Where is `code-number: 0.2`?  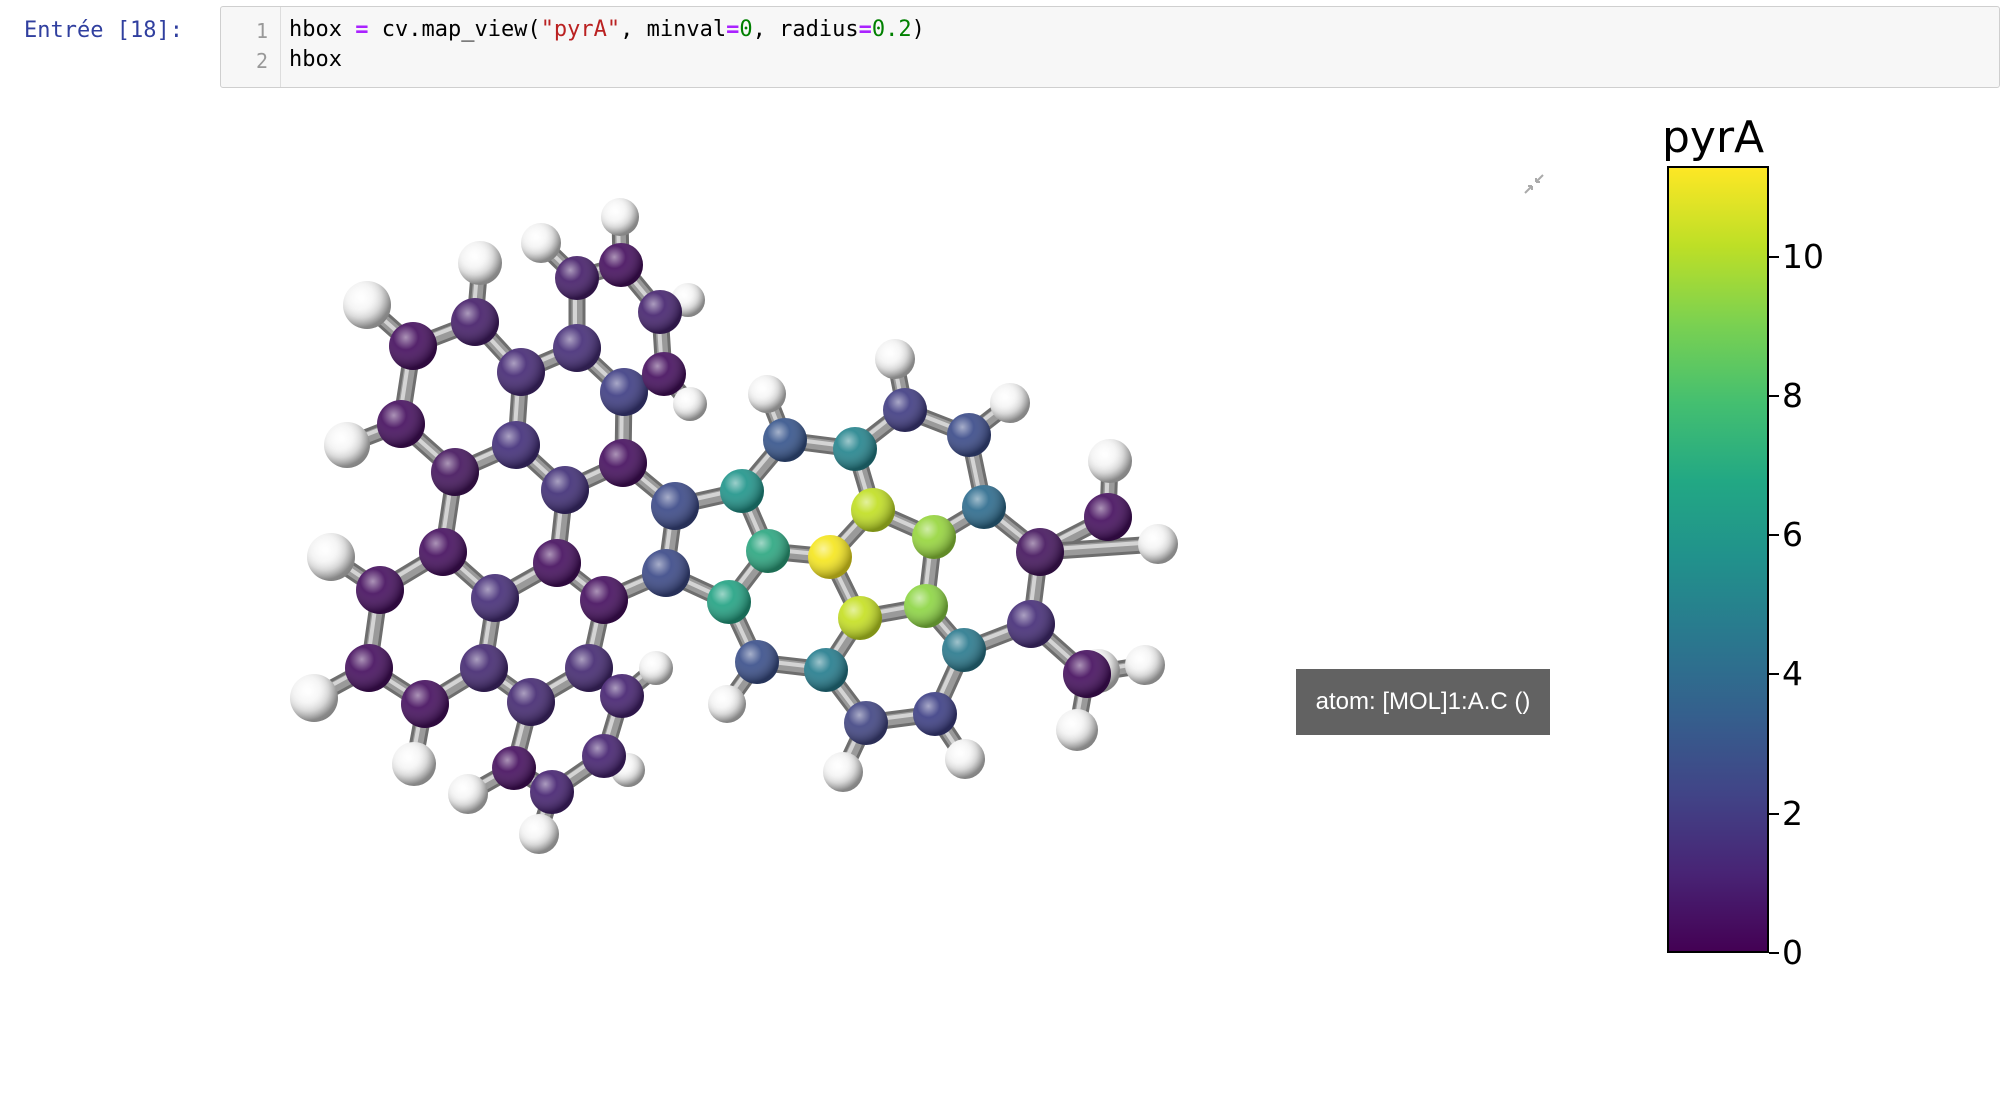
code-number: 0.2 is located at coordinates (891, 29).